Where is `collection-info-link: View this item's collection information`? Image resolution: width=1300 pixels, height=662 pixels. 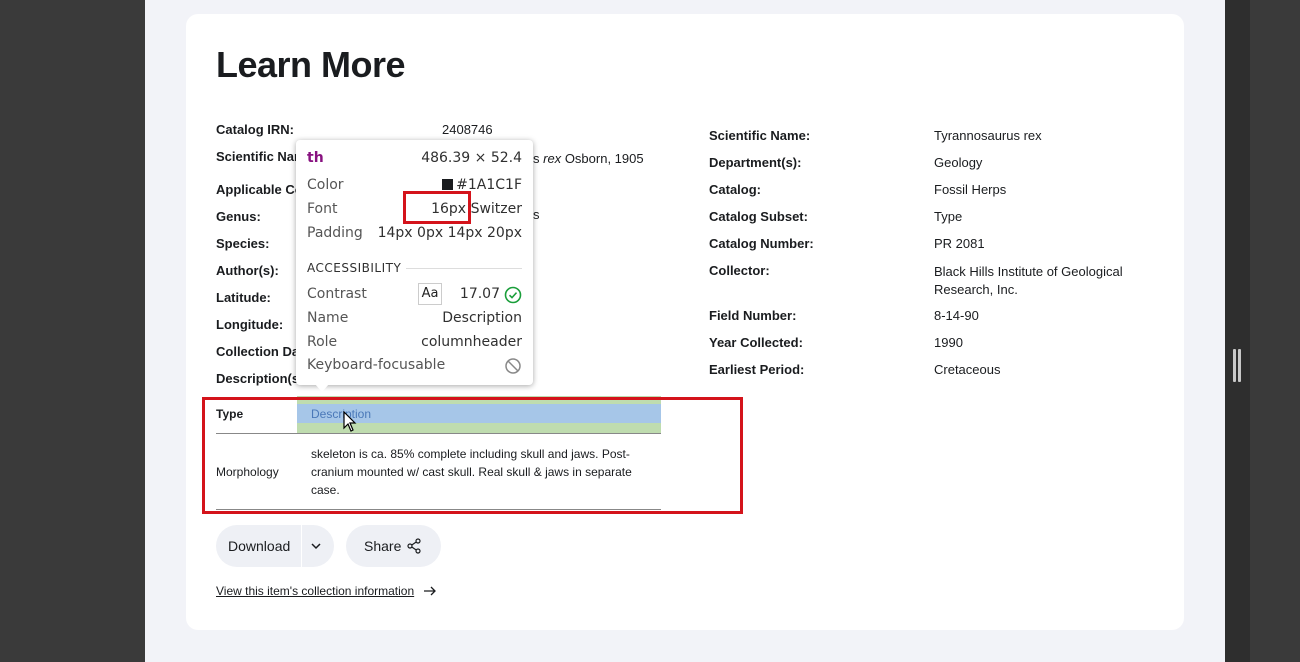 collection-info-link: View this item's collection information is located at coordinates (315, 591).